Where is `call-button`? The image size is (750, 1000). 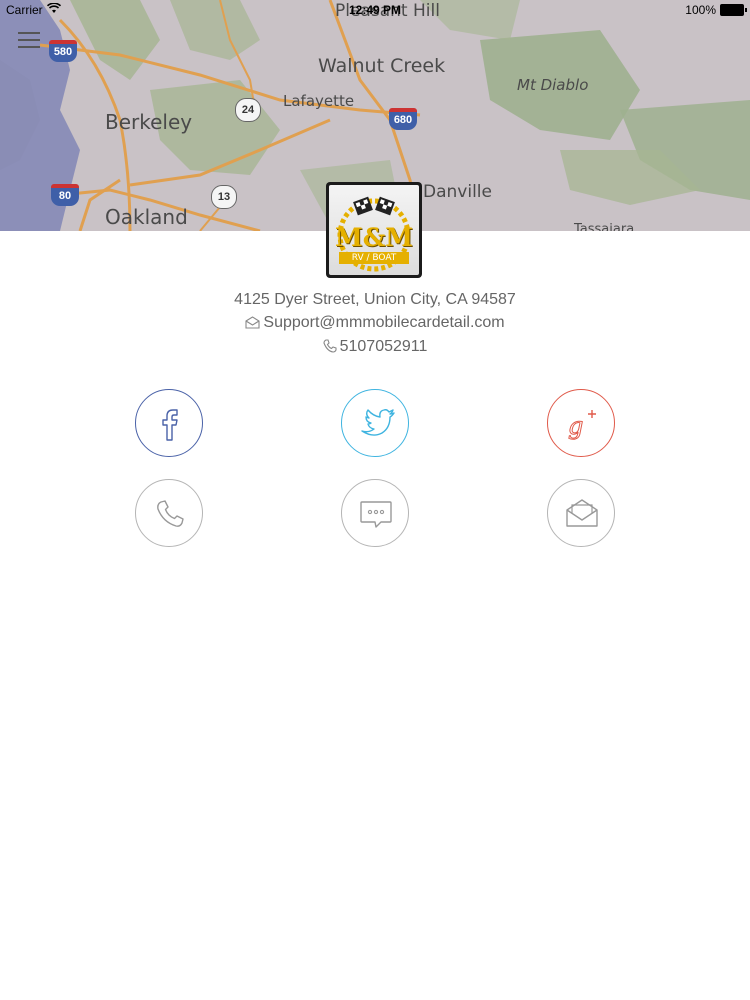
call-button is located at coordinates (169, 513).